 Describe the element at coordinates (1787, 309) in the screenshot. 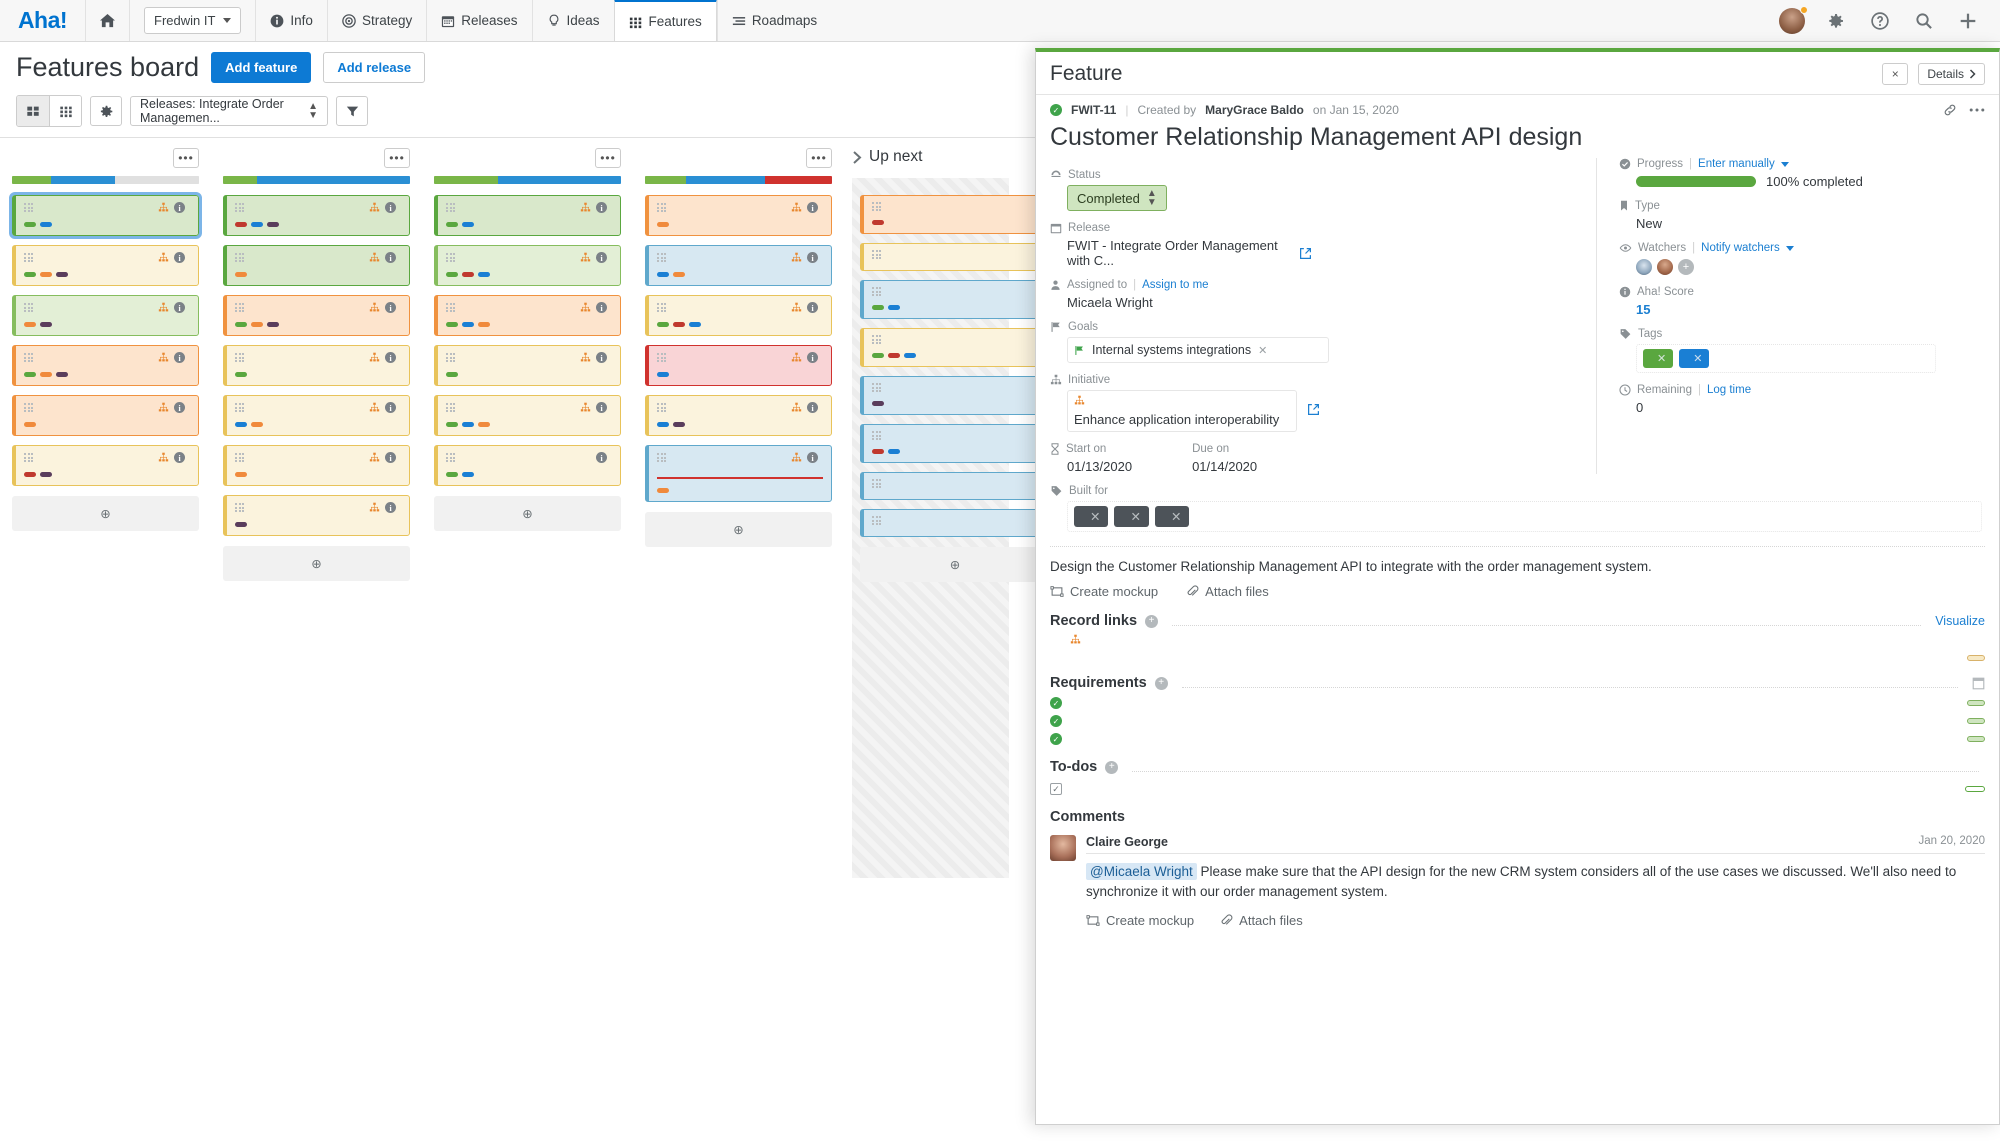

I see `score-value: 15` at that location.